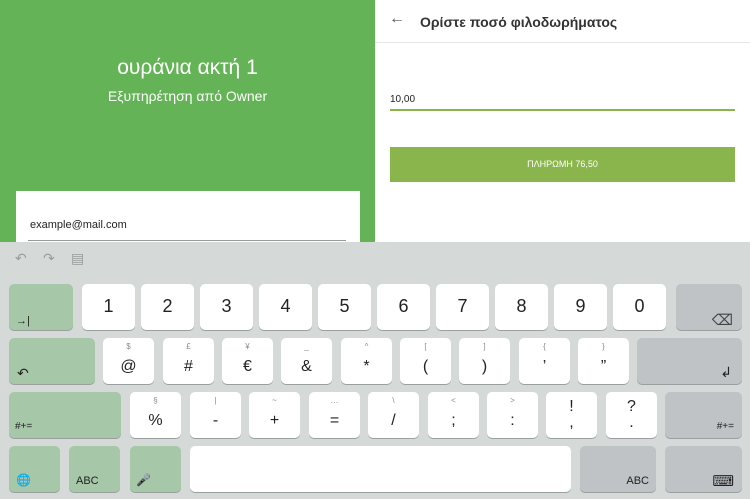  Describe the element at coordinates (77, 258) in the screenshot. I see `paste-icon: ▤` at that location.